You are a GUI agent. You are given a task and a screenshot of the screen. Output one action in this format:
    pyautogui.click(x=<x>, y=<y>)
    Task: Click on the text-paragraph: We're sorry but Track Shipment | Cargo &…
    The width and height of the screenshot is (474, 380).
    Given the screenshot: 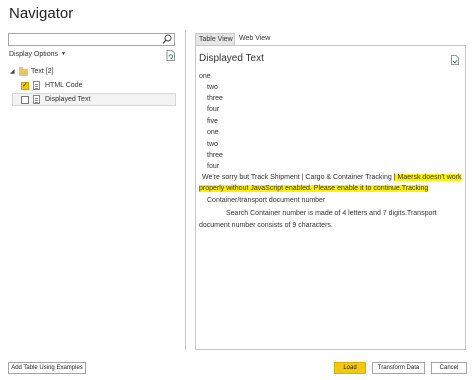 What is the action you would take?
    pyautogui.click(x=332, y=177)
    